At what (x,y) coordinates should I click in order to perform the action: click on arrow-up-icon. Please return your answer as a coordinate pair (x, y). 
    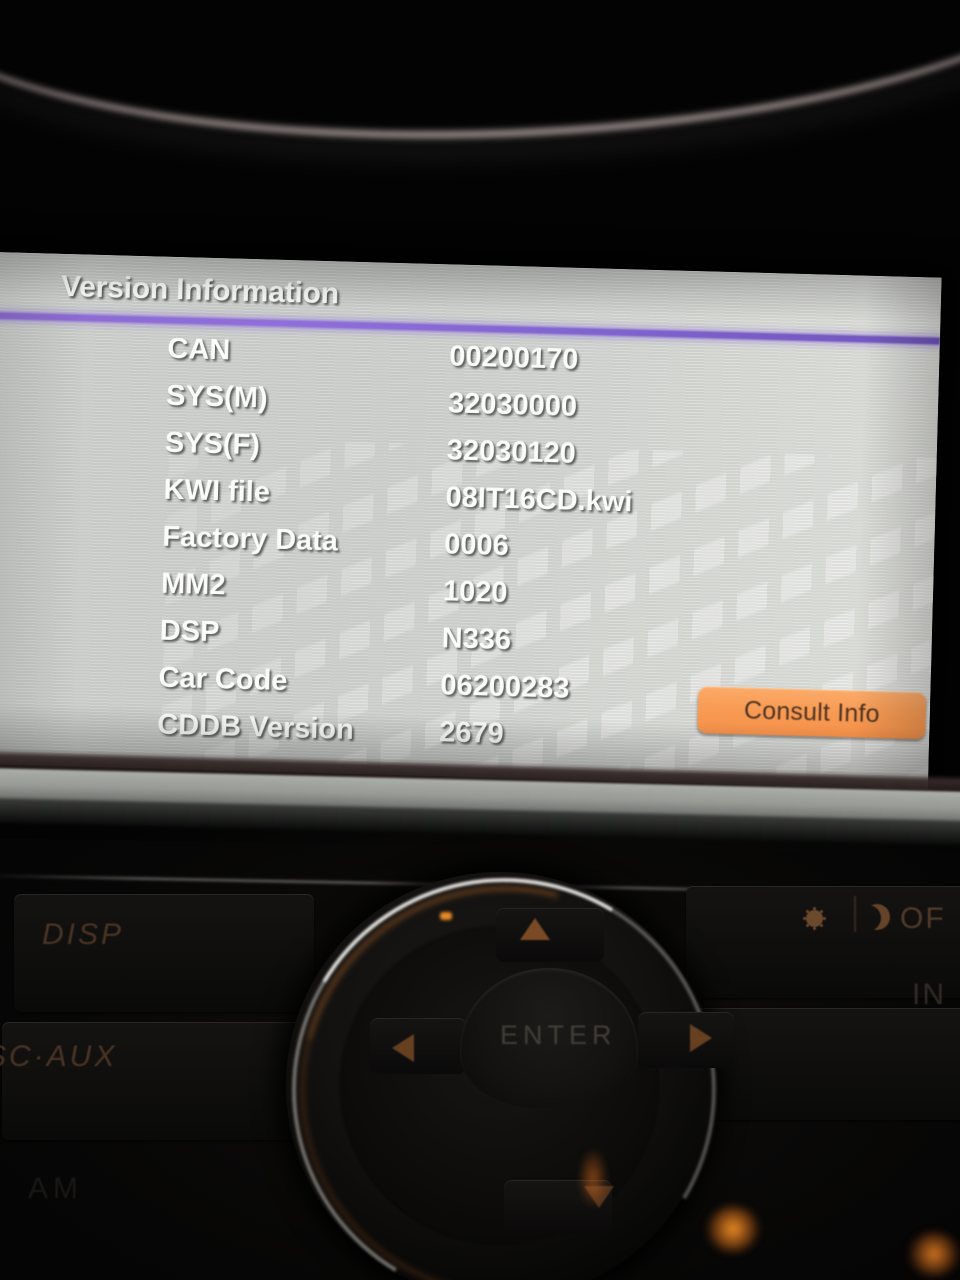
    Looking at the image, I should click on (535, 929).